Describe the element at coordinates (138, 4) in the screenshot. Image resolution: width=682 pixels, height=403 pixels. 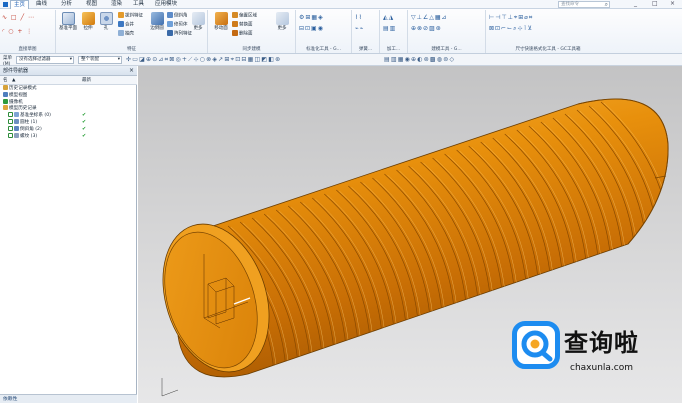
I see `tab-tools: 工具` at that location.